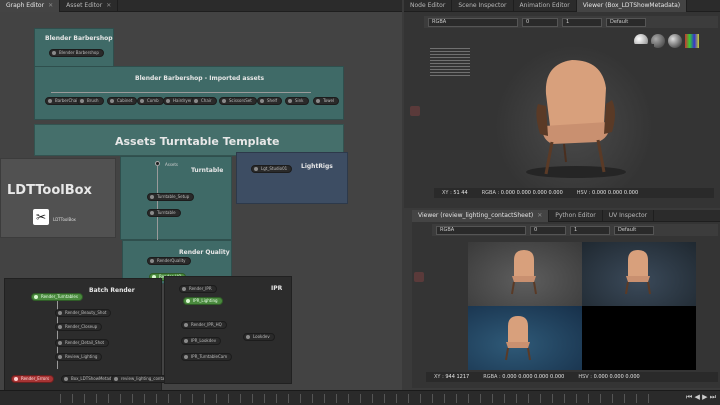  I want to click on backdrop-title: Render Quality, so click(204, 252).